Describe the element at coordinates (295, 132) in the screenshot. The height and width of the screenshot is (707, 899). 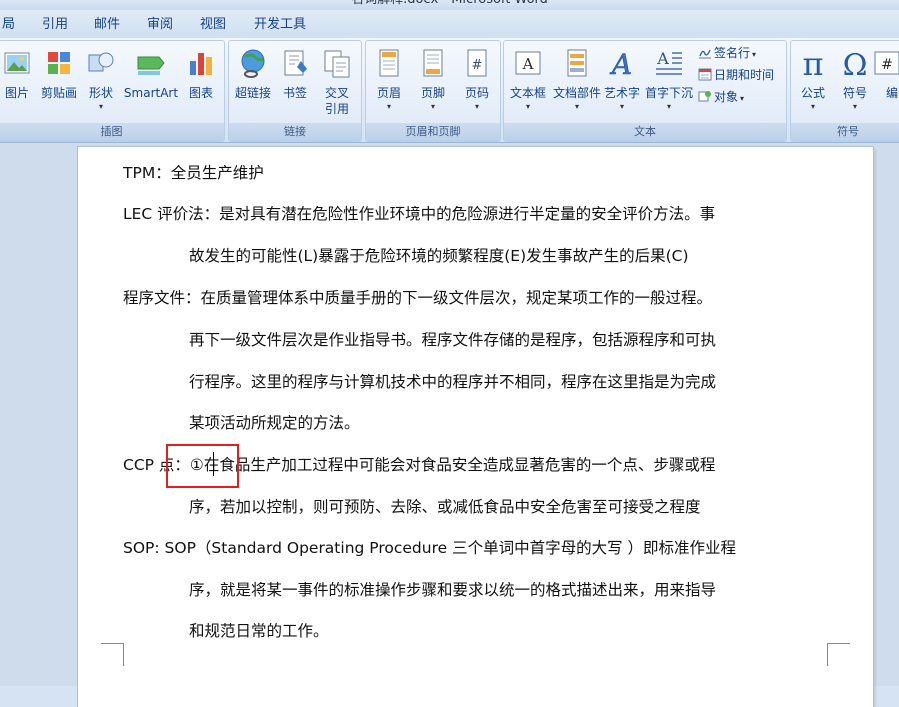
I see `group-label-links: 链接` at that location.